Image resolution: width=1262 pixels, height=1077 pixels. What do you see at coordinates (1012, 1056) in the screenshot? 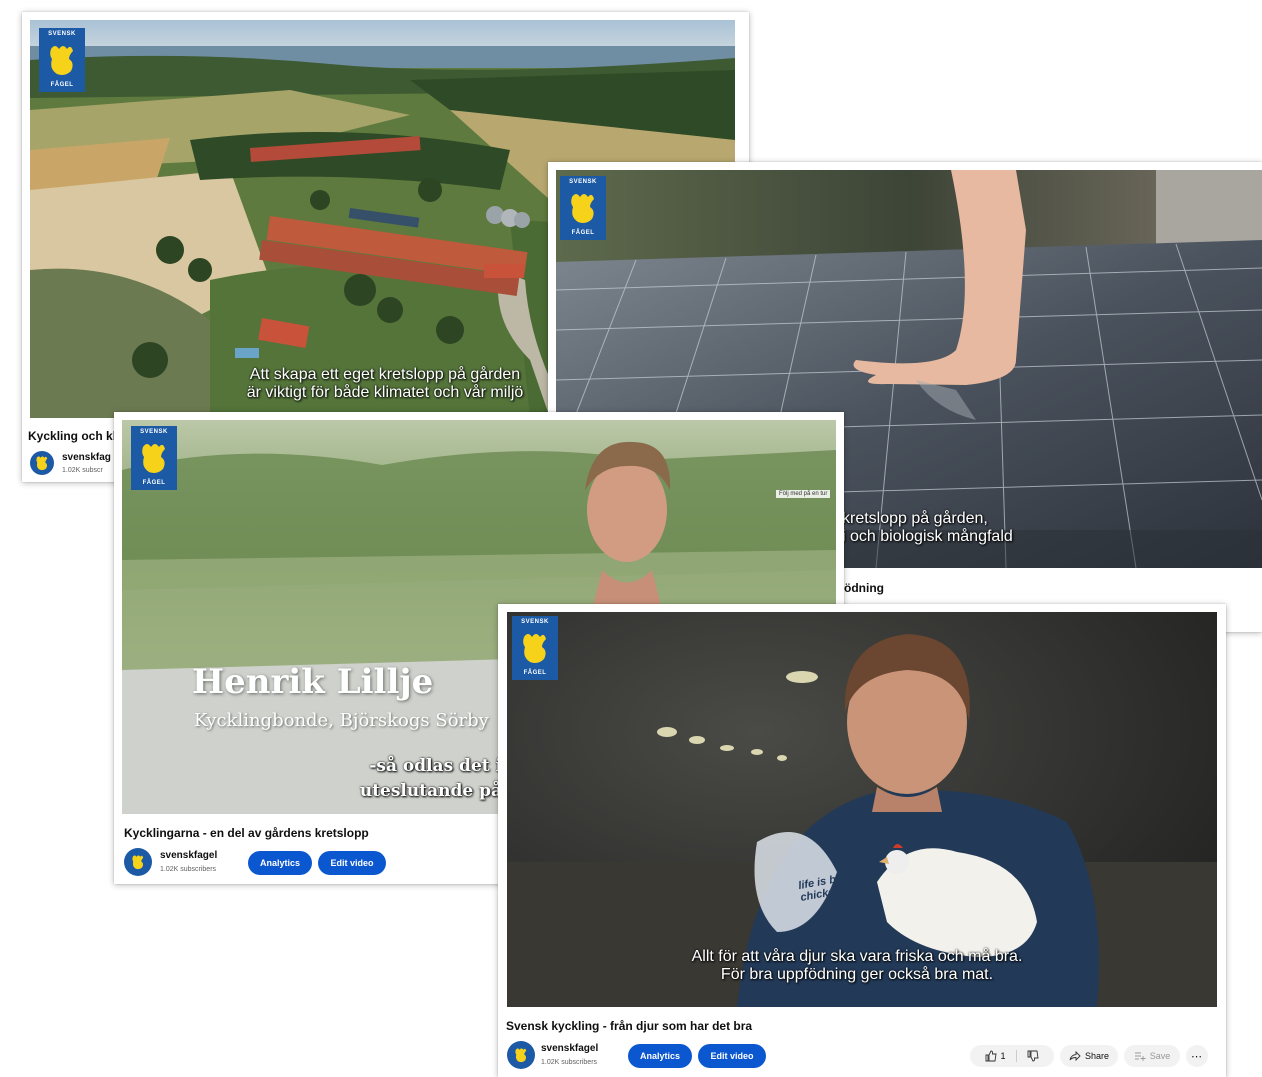
I see `like-dislike-group: 1` at bounding box center [1012, 1056].